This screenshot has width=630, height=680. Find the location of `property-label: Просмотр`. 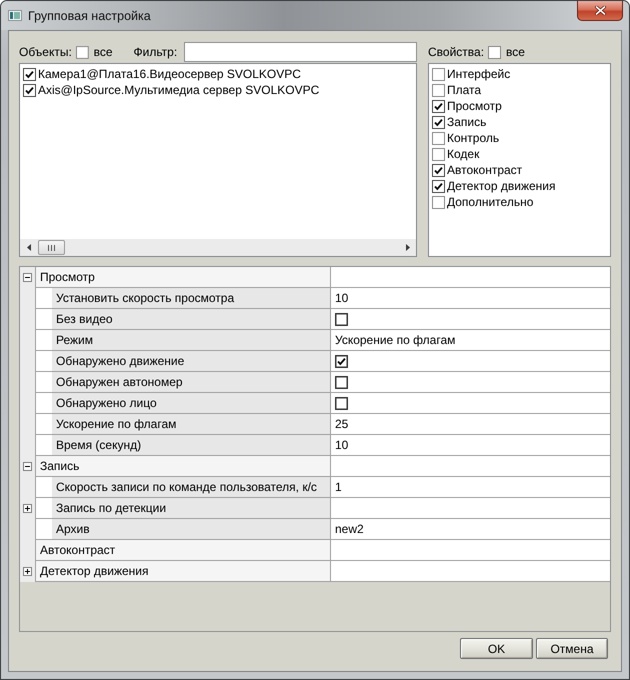

property-label: Просмотр is located at coordinates (474, 106).